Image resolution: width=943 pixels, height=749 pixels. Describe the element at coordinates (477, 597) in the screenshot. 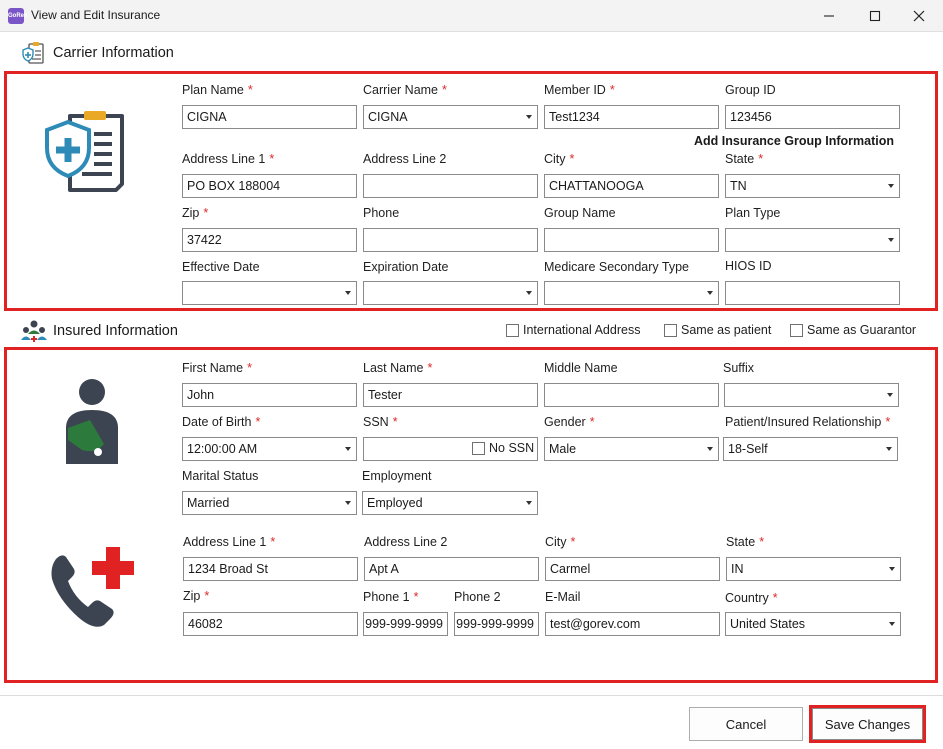

I see `phone2-label: Phone 2` at that location.